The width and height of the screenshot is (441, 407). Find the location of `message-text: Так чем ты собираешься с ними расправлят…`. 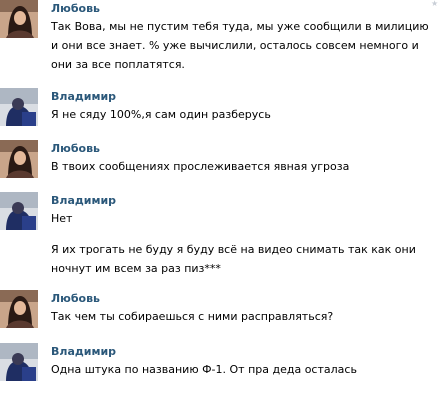

message-text: Так чем ты собираешься с ними расправлят… is located at coordinates (192, 316).